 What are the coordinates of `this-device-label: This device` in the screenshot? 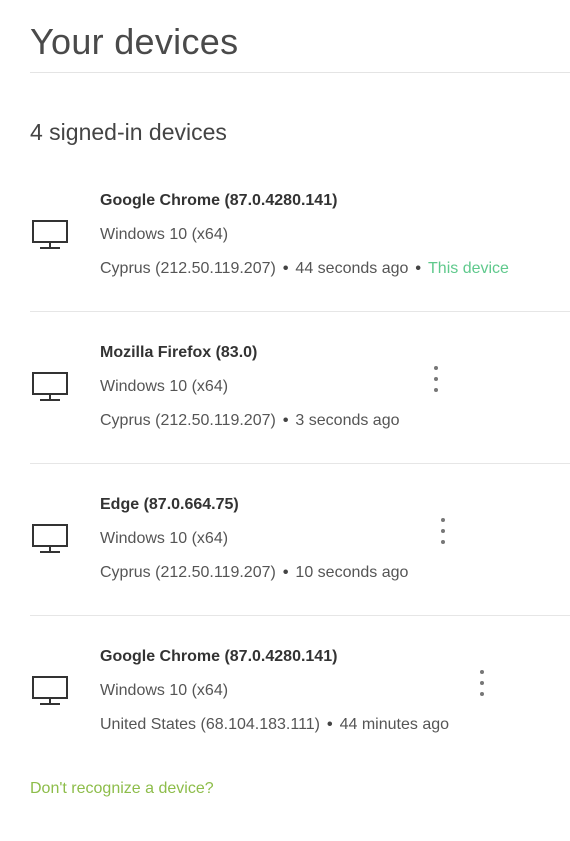 It's located at (468, 268).